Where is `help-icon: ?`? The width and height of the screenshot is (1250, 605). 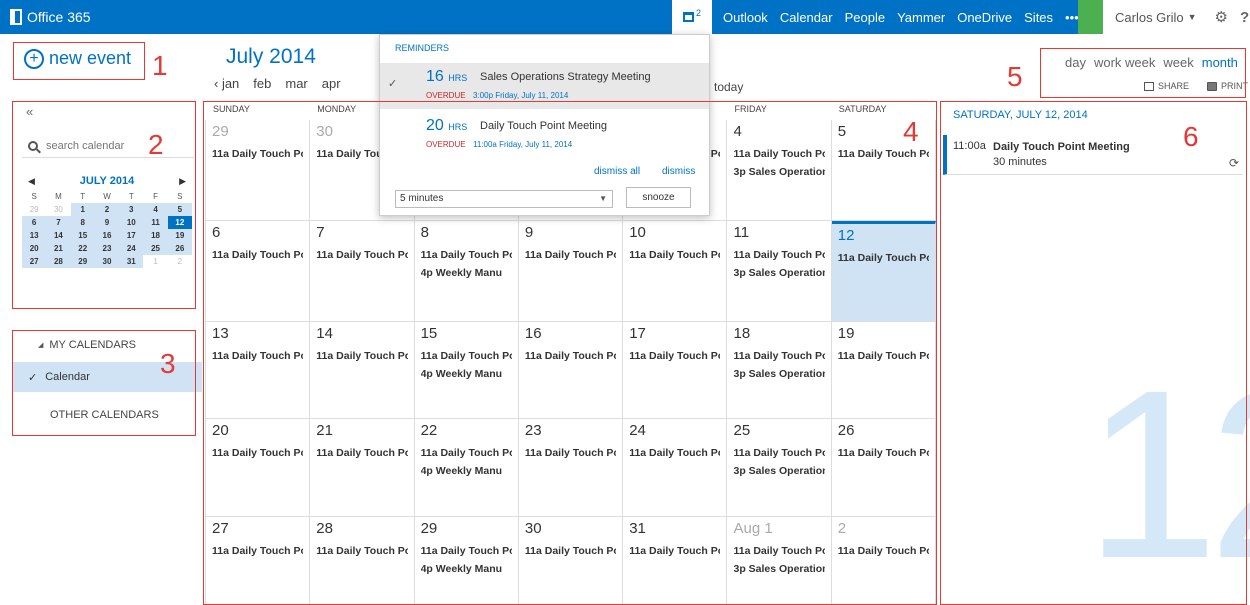
help-icon: ? is located at coordinates (1244, 17).